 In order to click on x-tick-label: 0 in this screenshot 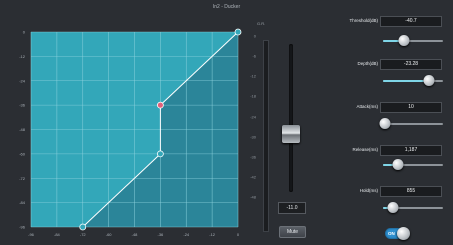, I will do `click(238, 234)`.